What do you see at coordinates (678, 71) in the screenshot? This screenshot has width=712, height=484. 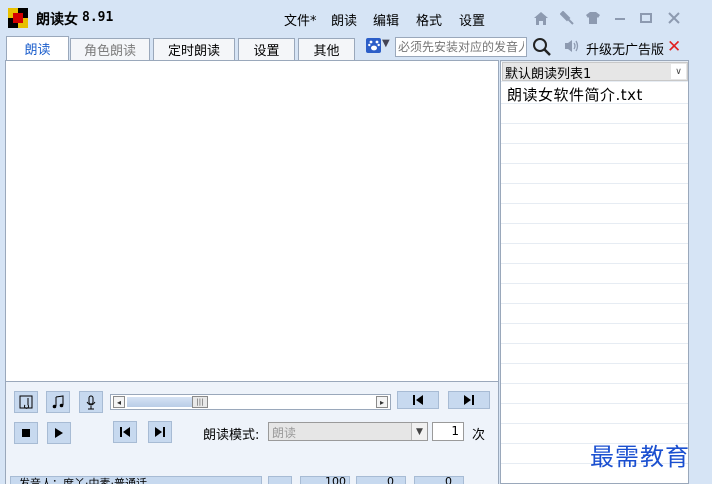 I see `chevron-down-icon: ∨` at bounding box center [678, 71].